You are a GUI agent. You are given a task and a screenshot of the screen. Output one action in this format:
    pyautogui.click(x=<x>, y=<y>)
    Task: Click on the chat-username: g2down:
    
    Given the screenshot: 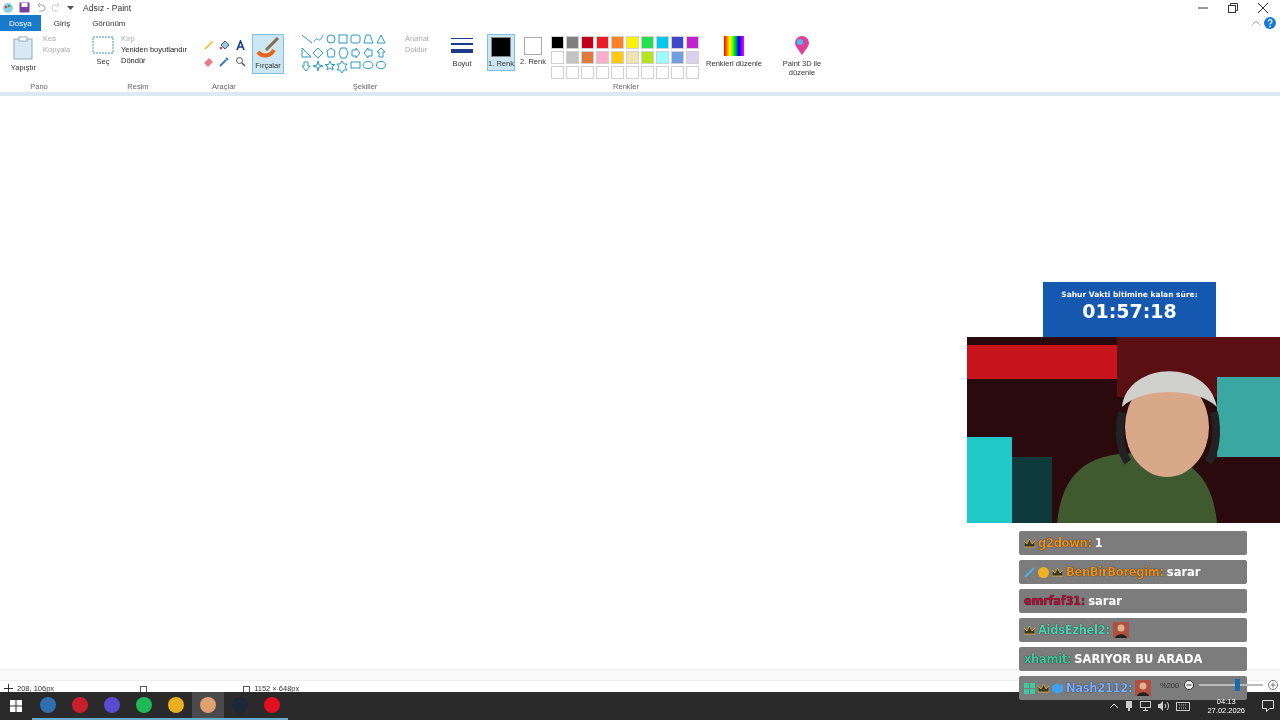 What is the action you would take?
    pyautogui.click(x=1065, y=543)
    